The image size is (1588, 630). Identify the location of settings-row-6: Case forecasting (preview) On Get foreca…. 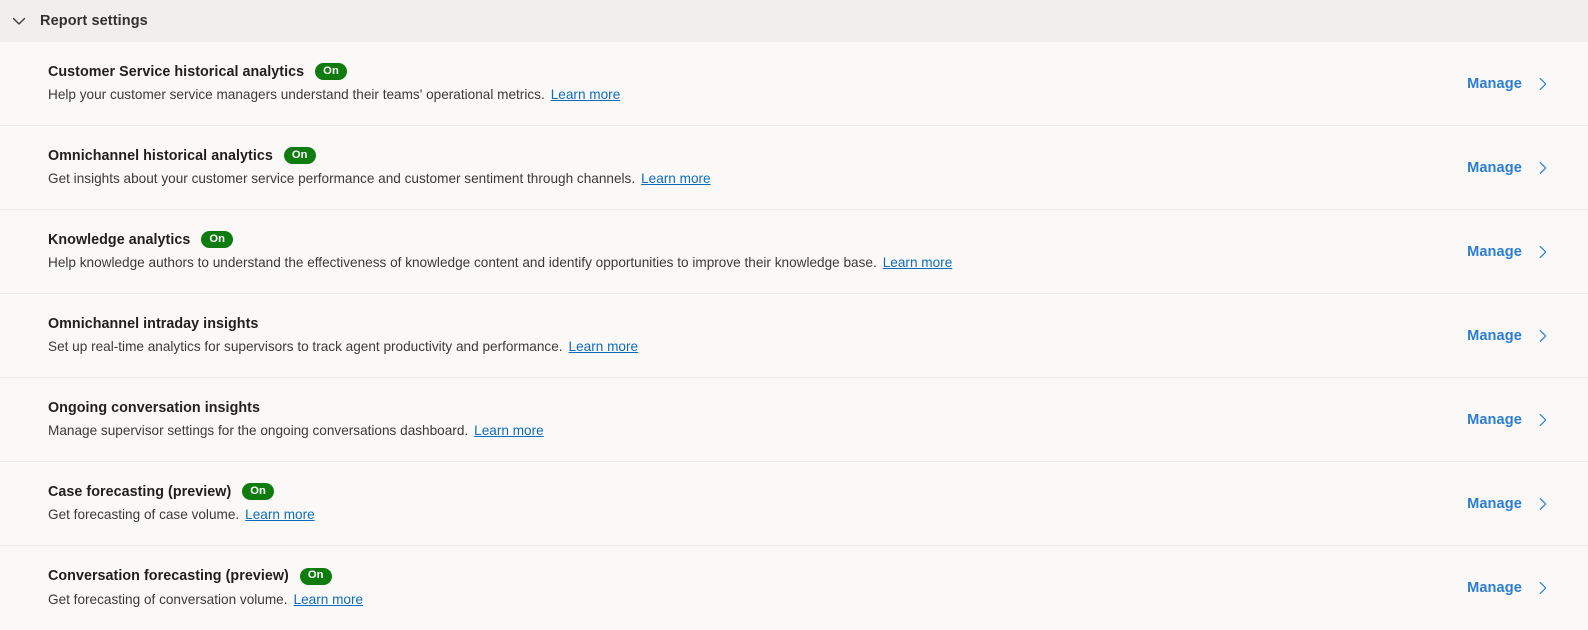
(794, 504).